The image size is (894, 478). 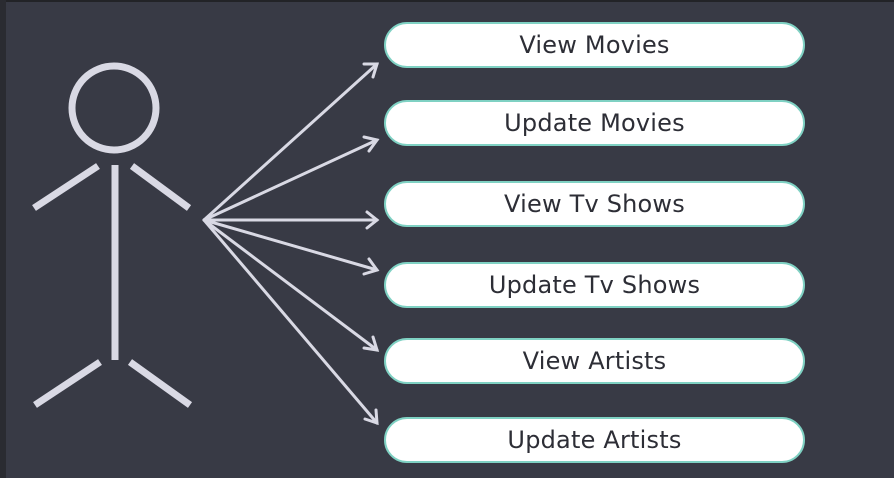 I want to click on use-case-update-movies: Update Movies, so click(x=594, y=123).